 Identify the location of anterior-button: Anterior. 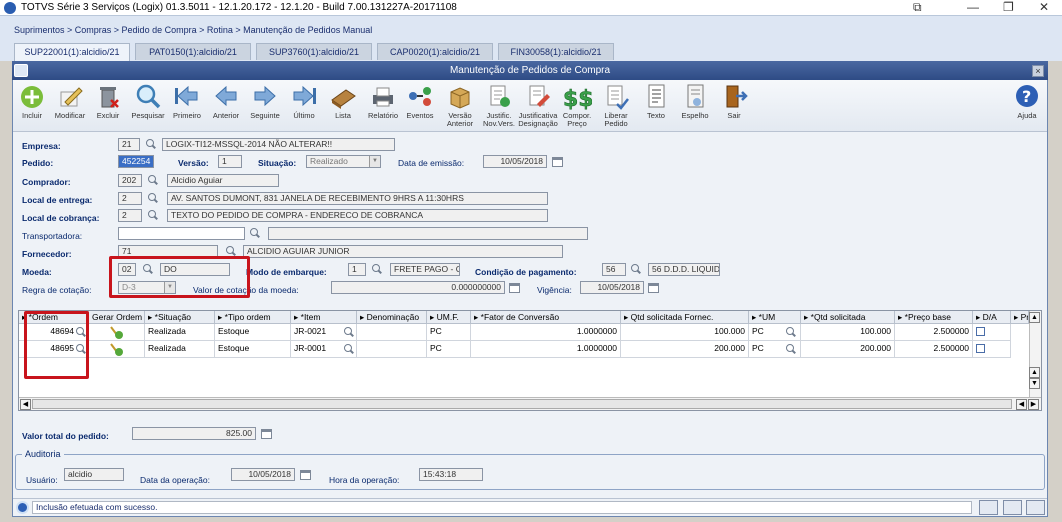
(226, 101).